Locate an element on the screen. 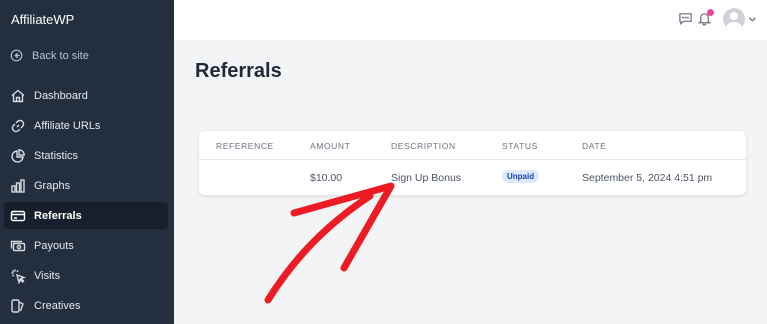 This screenshot has height=324, width=767. sidebar-item-creatives: Creatives is located at coordinates (86, 305).